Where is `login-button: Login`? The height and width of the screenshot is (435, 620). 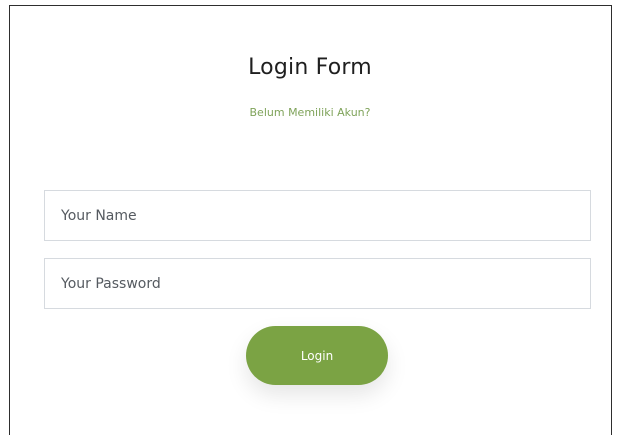
login-button: Login is located at coordinates (317, 355).